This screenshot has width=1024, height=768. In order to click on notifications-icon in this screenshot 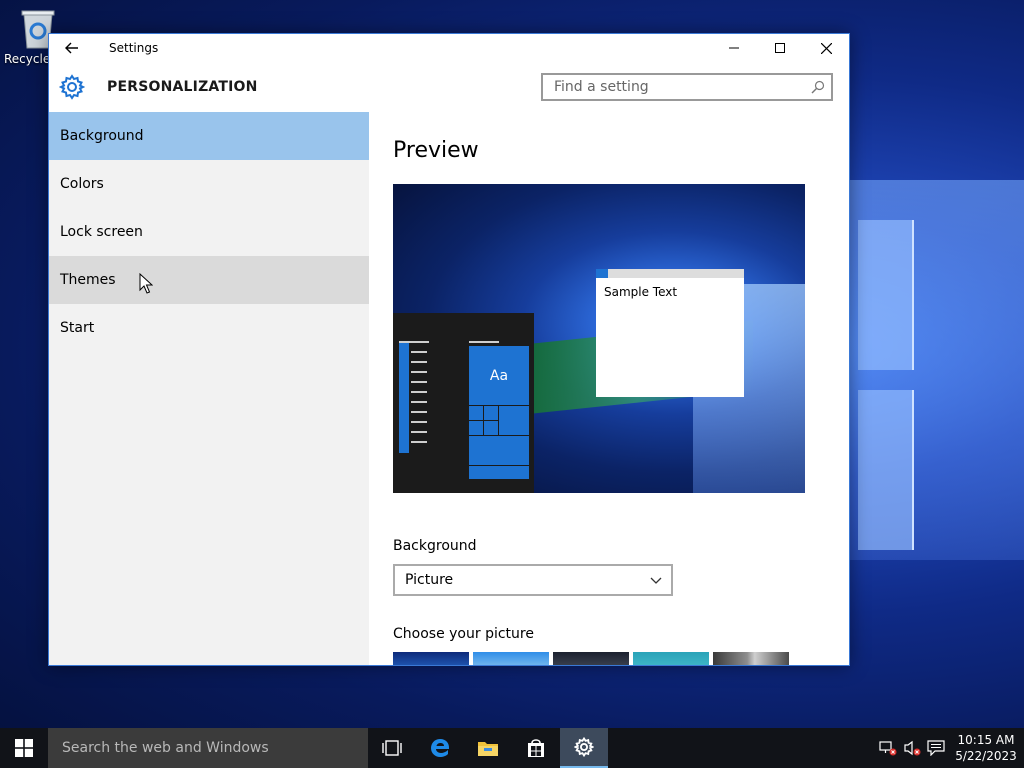, I will do `click(936, 748)`.